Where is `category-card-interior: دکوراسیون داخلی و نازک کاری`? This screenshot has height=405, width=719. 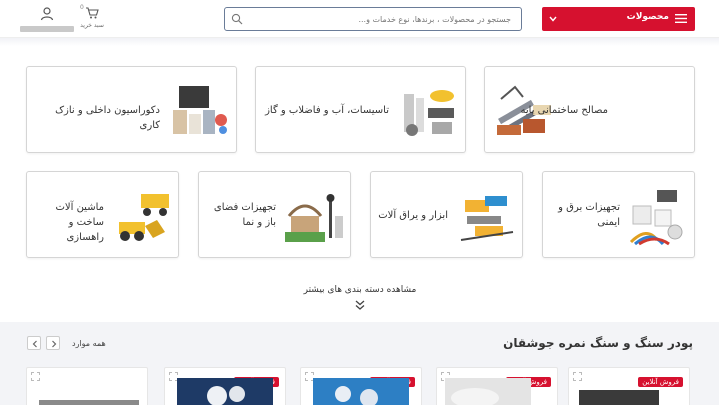 category-card-interior: دکوراسیون داخلی و نازک کاری is located at coordinates (131, 109).